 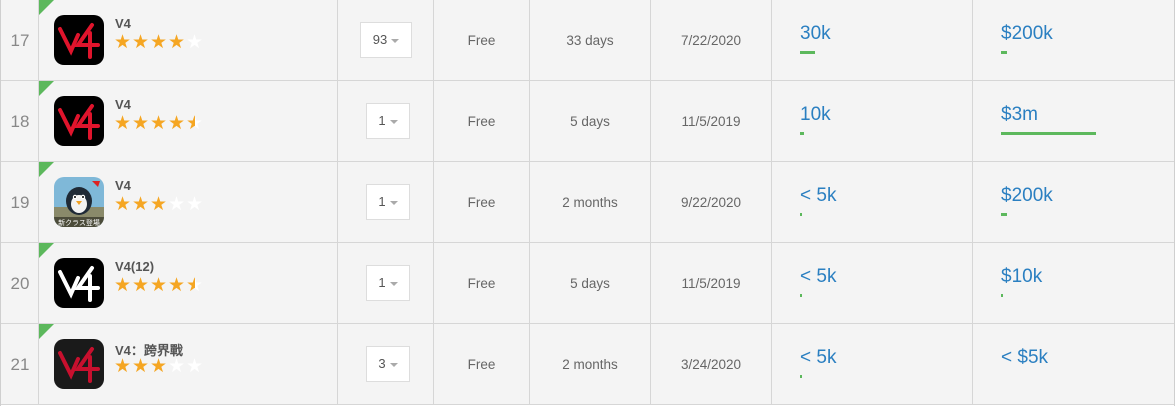 I want to click on v4-dark-red-icon, so click(x=79, y=364).